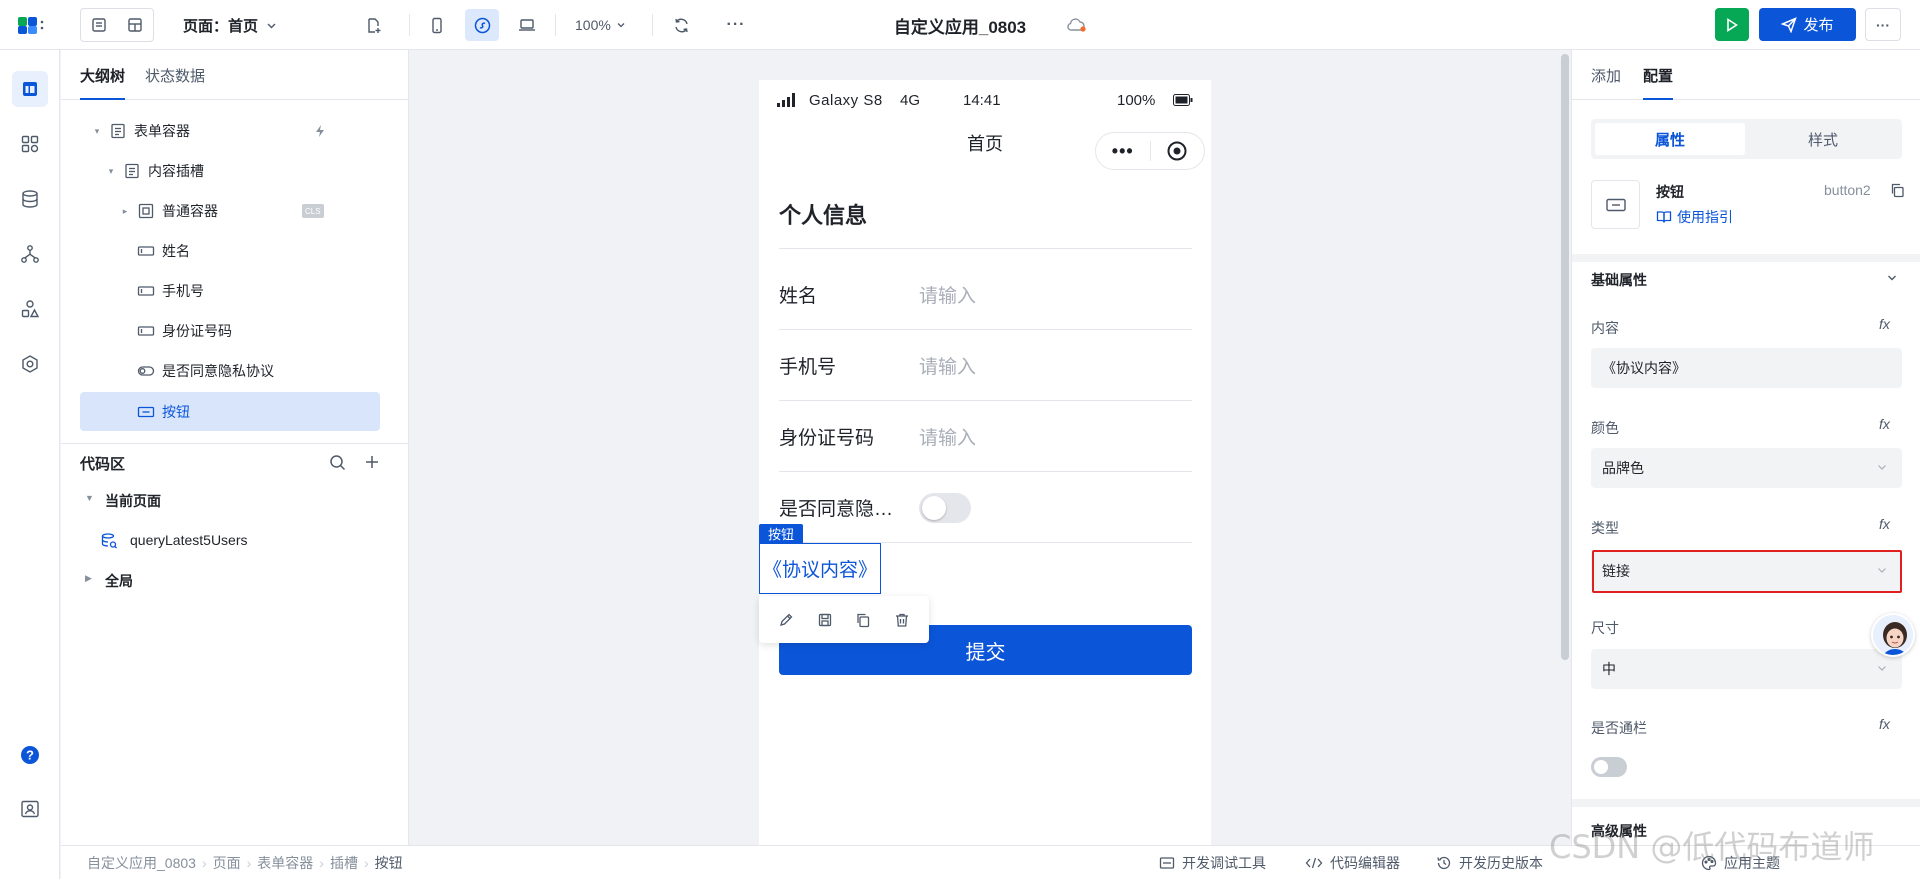  I want to click on tab-properties: 属性, so click(1670, 139).